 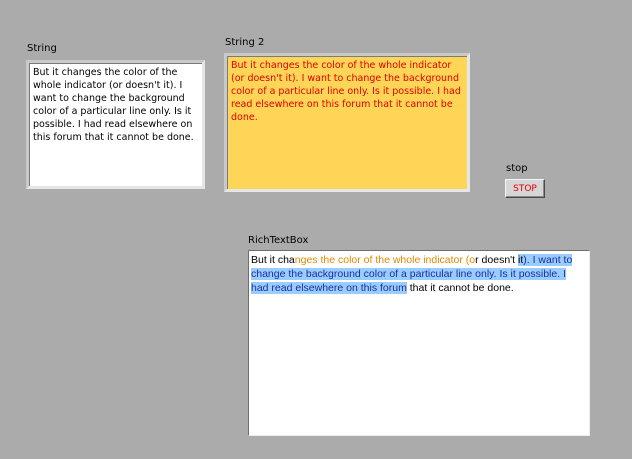 What do you see at coordinates (460, 288) in the screenshot?
I see `rtb-segment-plain-end: that it cannot be done.` at bounding box center [460, 288].